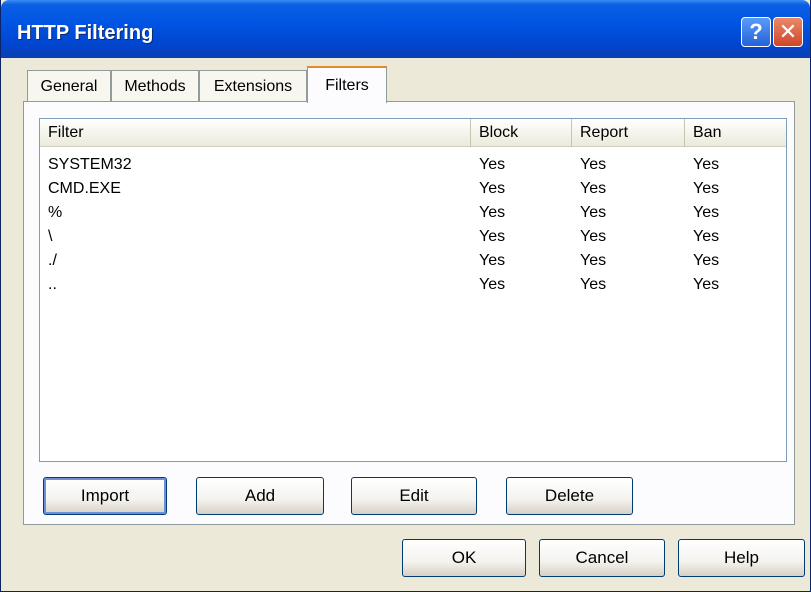  What do you see at coordinates (85, 33) in the screenshot?
I see `window-title: HTTP Filtering` at bounding box center [85, 33].